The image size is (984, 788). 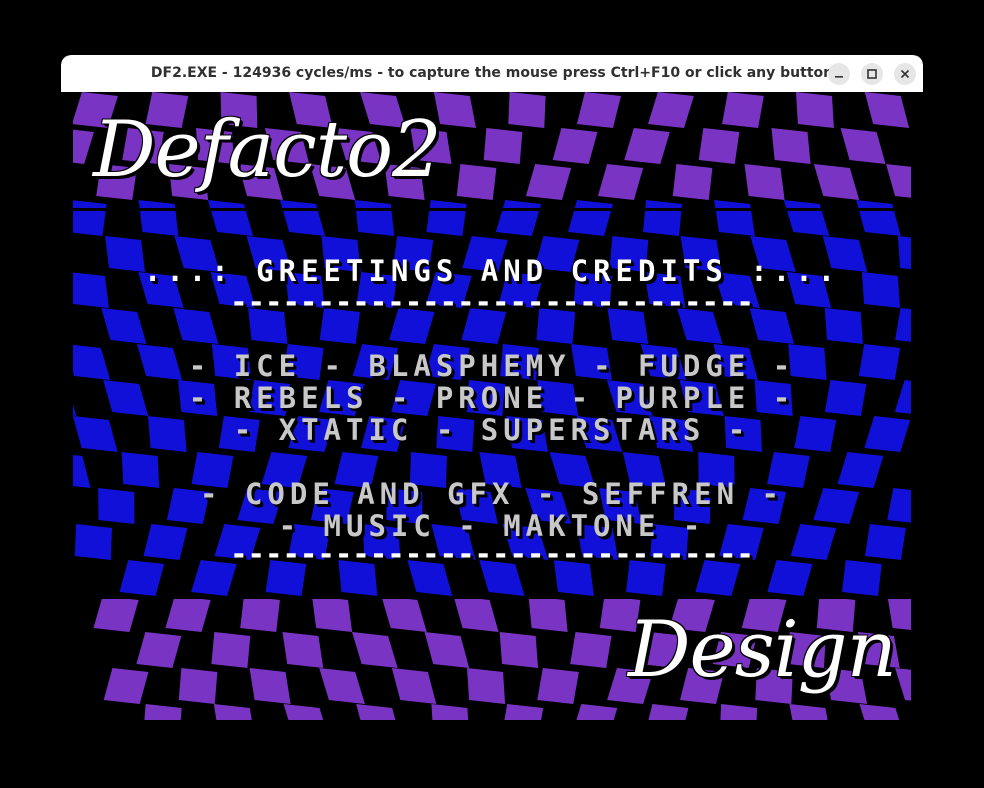 What do you see at coordinates (762, 650) in the screenshot?
I see `design-logo: Design` at bounding box center [762, 650].